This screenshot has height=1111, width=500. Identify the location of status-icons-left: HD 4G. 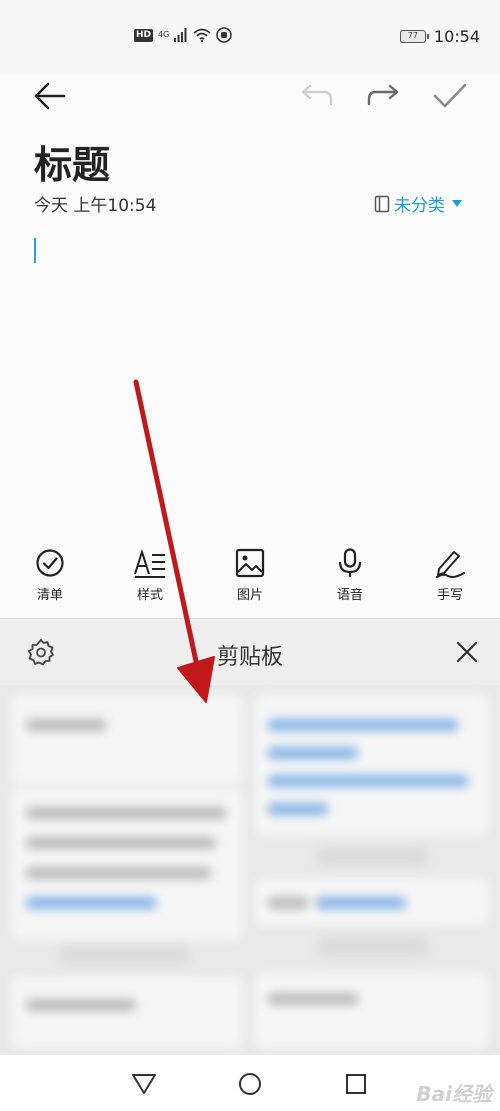
(183, 35).